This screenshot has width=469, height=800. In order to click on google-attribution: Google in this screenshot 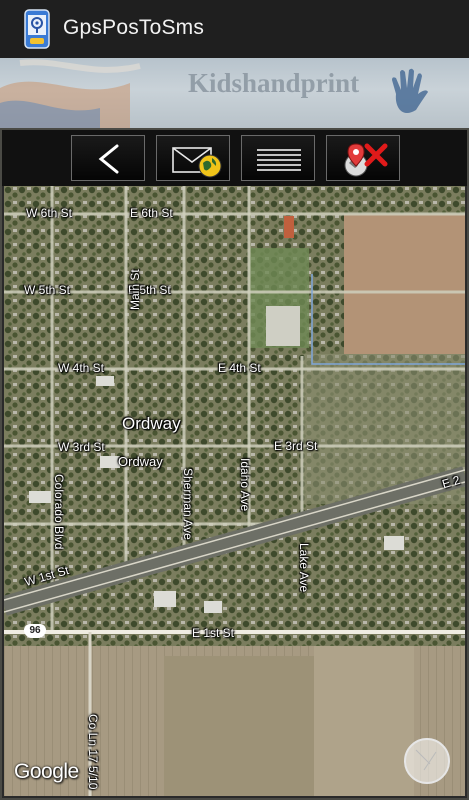, I will do `click(46, 771)`.